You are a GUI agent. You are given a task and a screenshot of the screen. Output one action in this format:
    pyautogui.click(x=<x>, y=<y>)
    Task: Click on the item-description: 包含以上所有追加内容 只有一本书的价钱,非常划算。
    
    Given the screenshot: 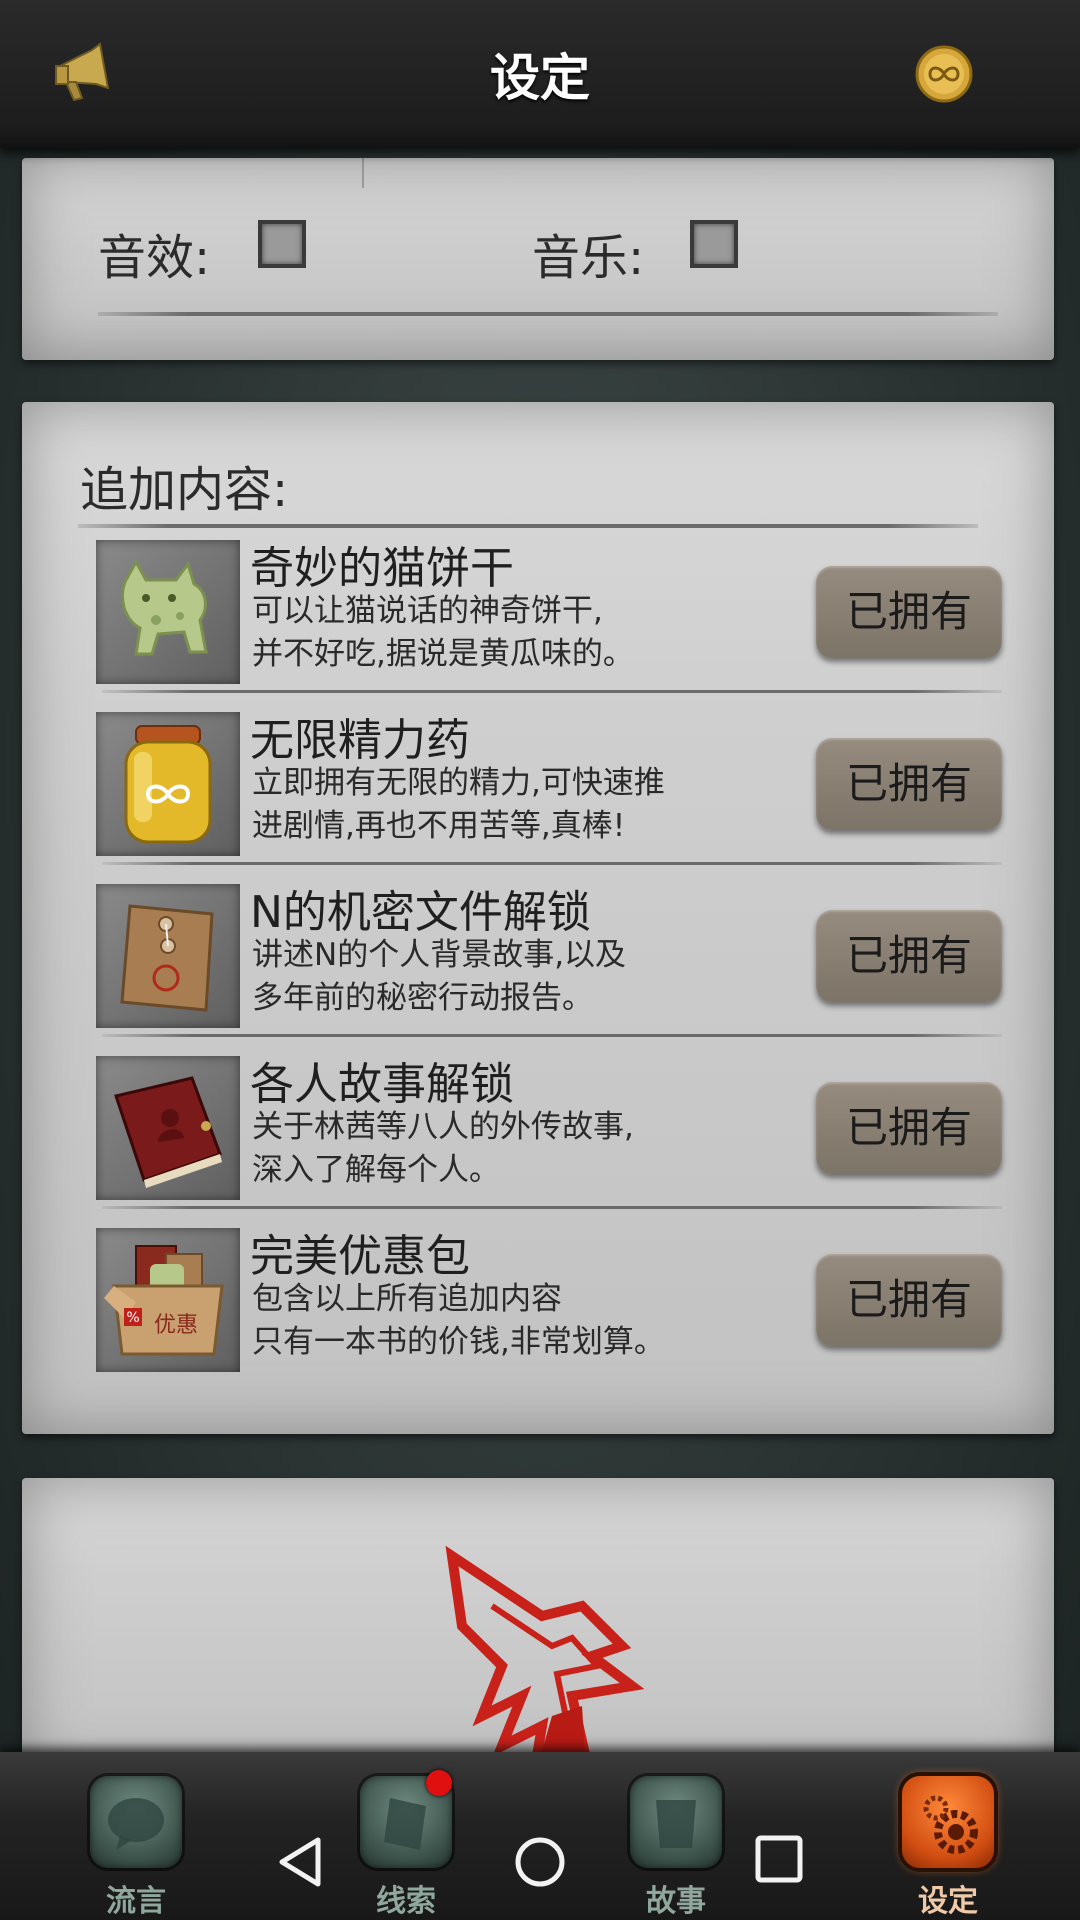 What is the action you would take?
    pyautogui.click(x=458, y=1320)
    